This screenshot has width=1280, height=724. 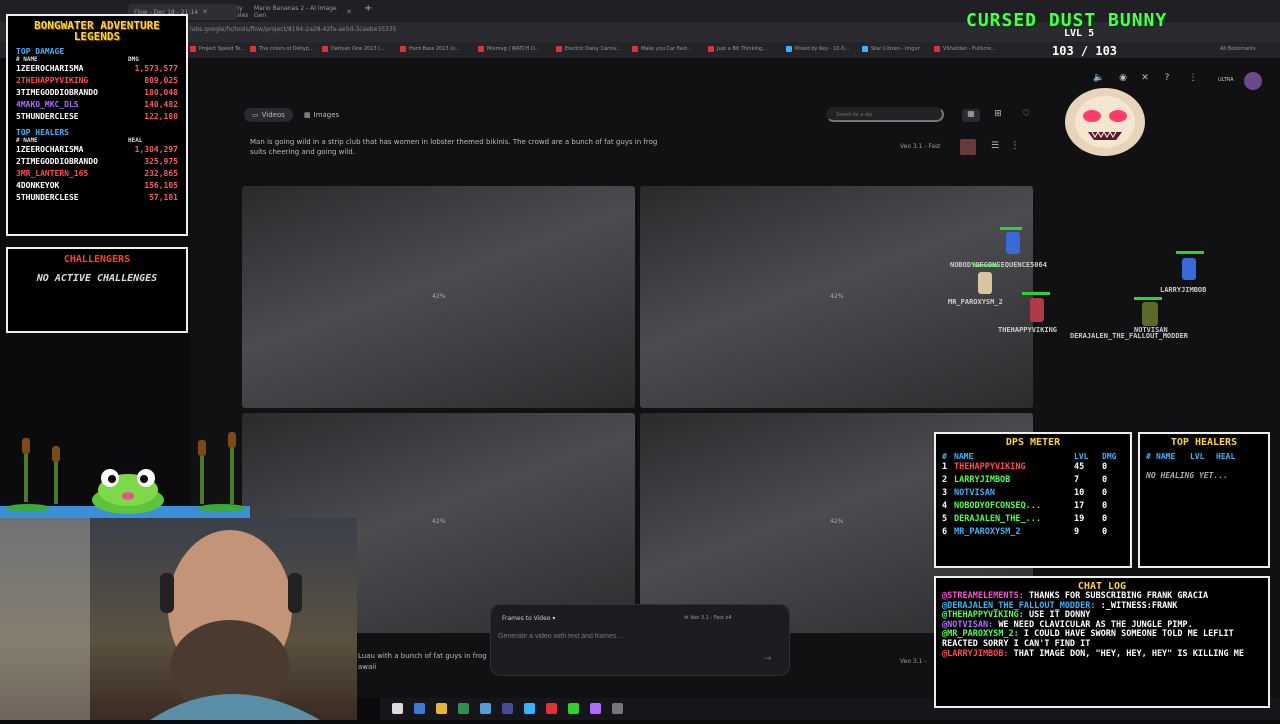 I want to click on dps-rank: 1, so click(x=945, y=467).